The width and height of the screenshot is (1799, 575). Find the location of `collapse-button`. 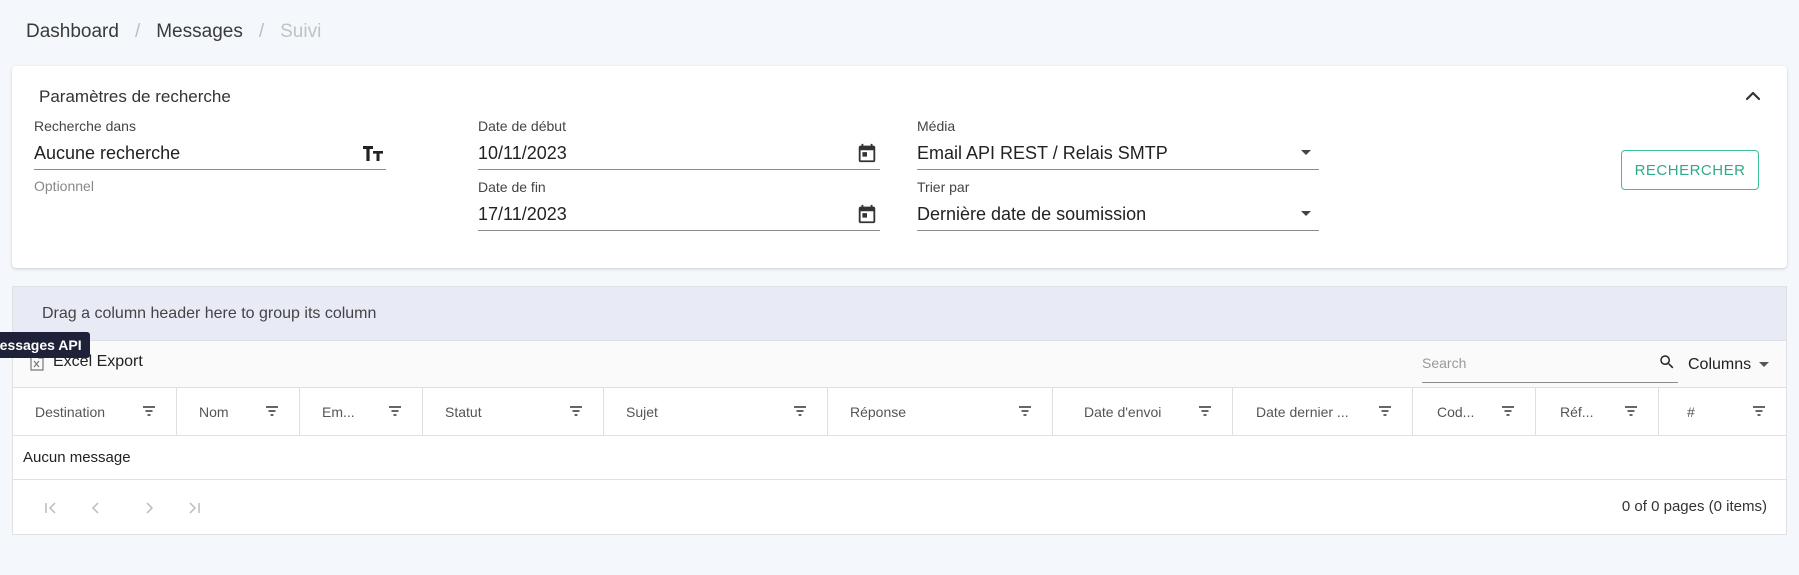

collapse-button is located at coordinates (1753, 96).